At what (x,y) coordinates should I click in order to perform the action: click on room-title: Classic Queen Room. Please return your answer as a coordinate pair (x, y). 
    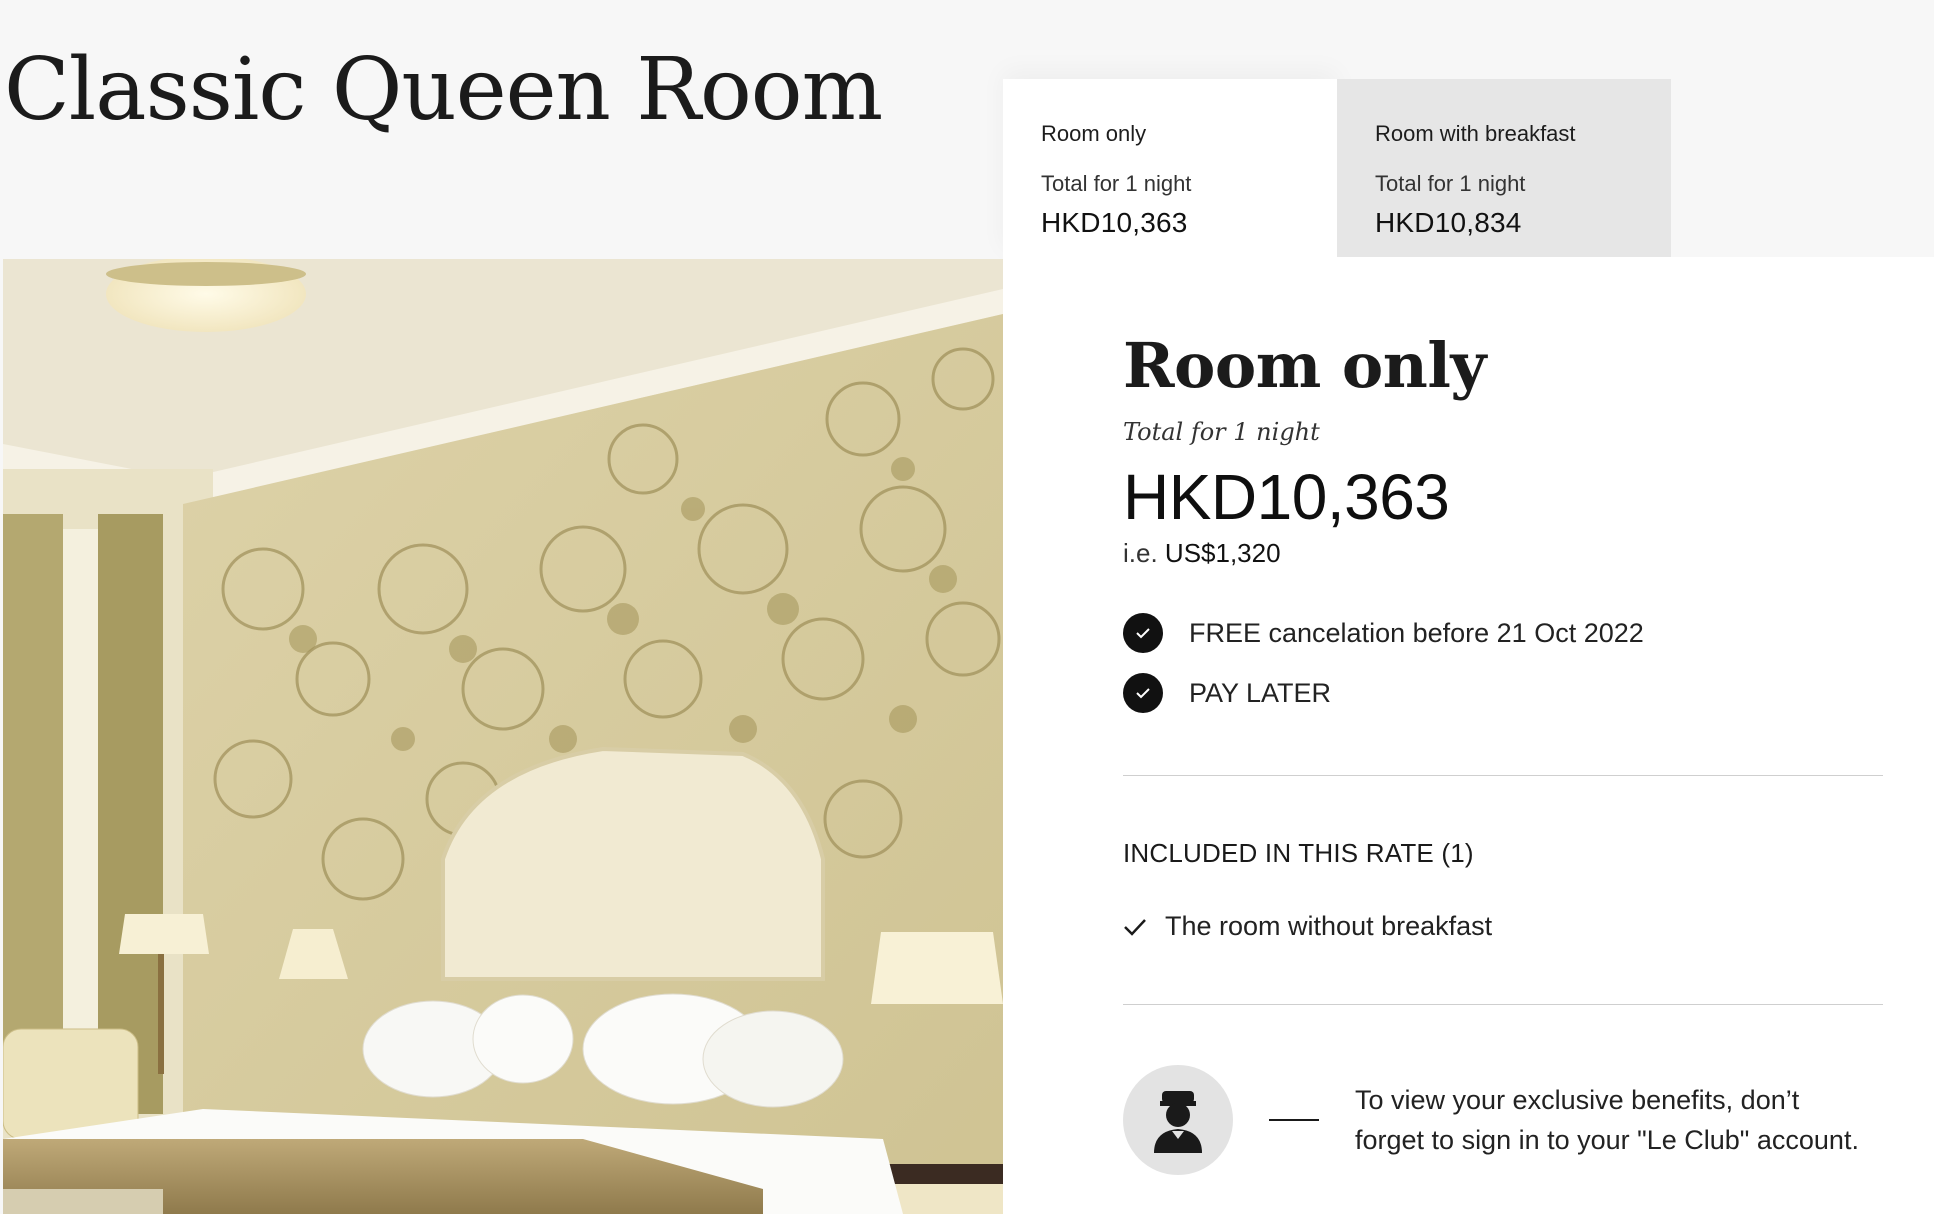
    Looking at the image, I should click on (443, 90).